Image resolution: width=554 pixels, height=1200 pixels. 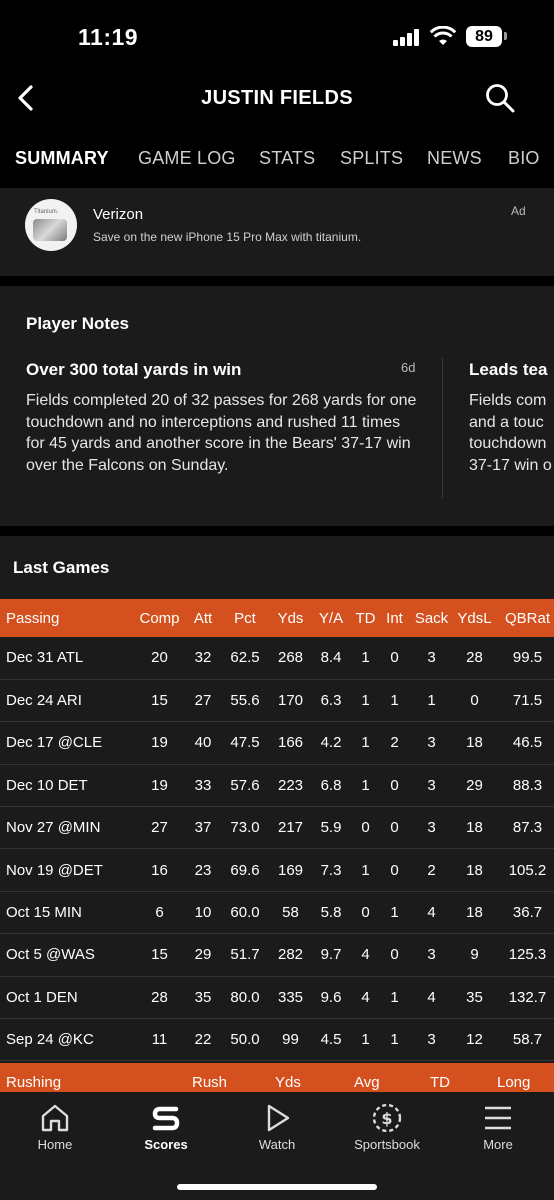 I want to click on nav-scores: Scores, so click(x=166, y=1127).